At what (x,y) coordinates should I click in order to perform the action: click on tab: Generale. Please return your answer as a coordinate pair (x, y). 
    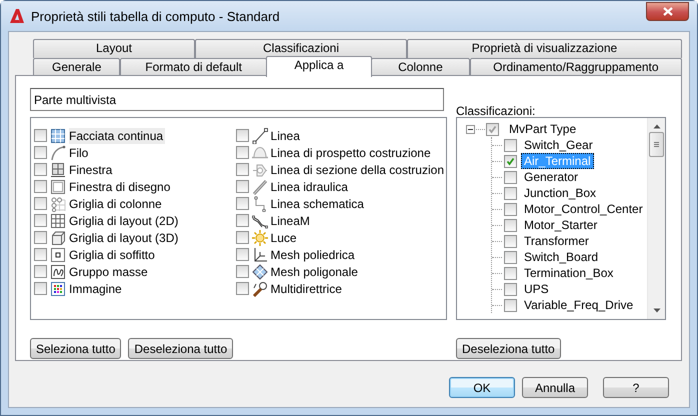
    Looking at the image, I should click on (76, 67).